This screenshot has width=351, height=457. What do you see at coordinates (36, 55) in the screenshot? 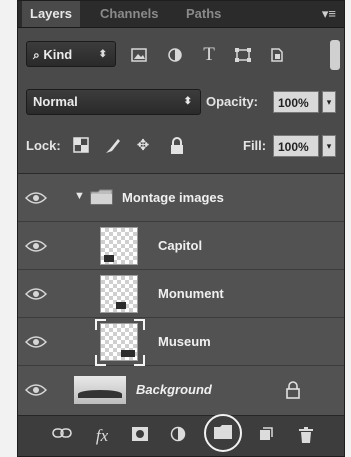
I see `search-icon: ⌕` at bounding box center [36, 55].